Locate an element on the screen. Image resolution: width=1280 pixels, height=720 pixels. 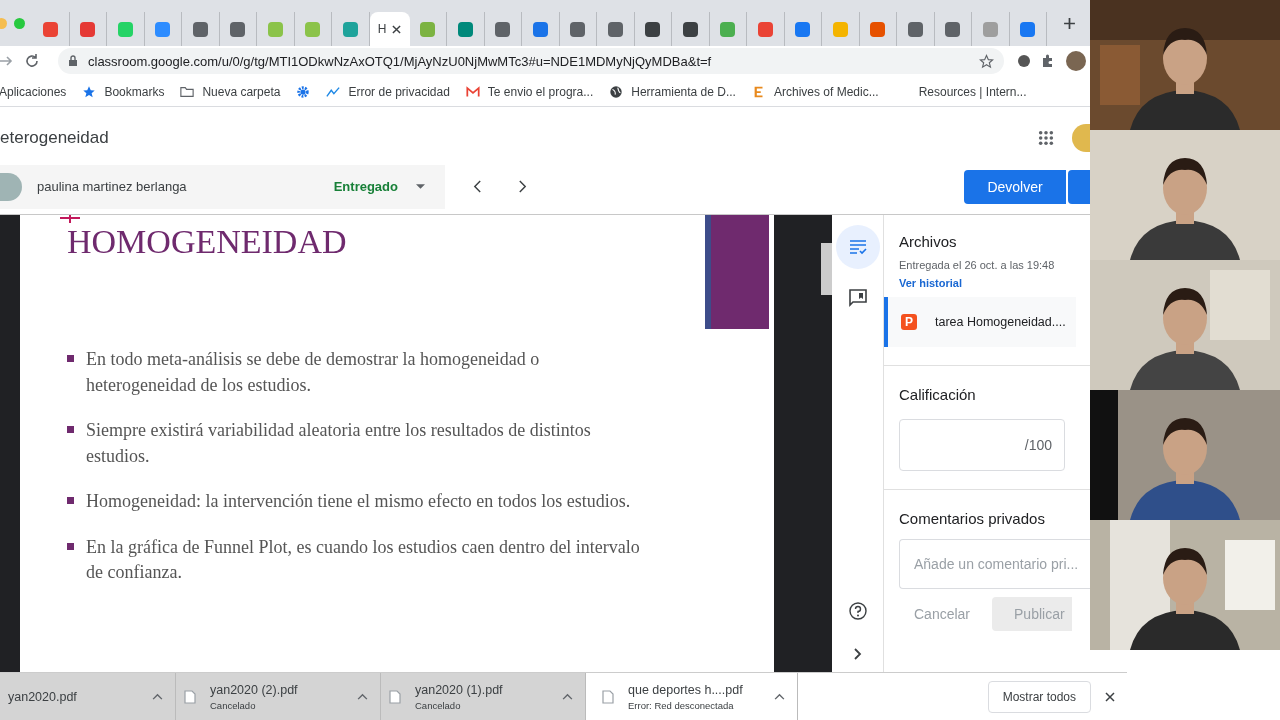
files-tab is located at coordinates (857, 247).